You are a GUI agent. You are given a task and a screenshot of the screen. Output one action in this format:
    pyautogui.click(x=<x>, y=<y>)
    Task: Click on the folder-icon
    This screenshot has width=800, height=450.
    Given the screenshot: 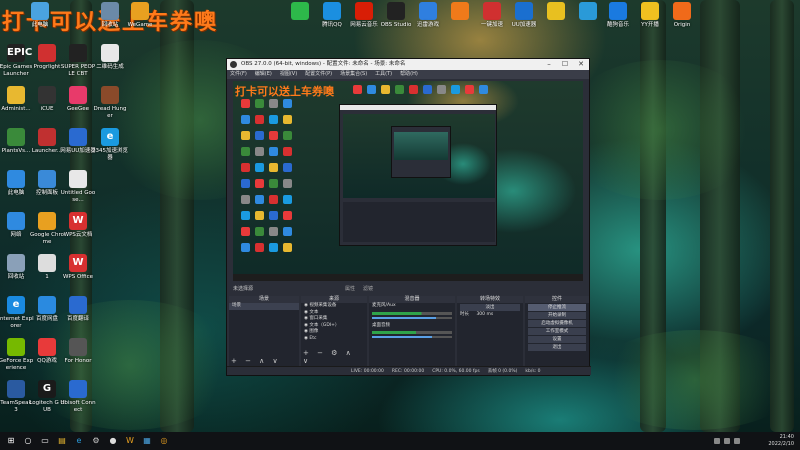 What is the action you would take?
    pyautogui.click(x=16, y=95)
    